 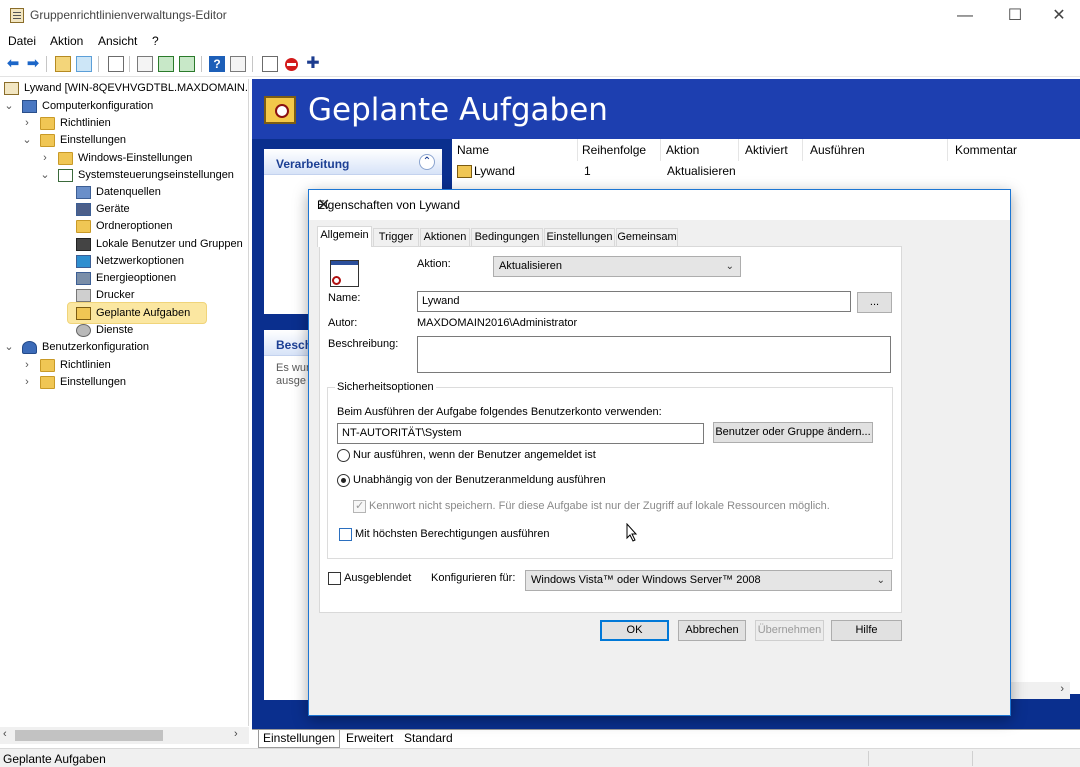 I want to click on tab-actions: Aktionen, so click(x=445, y=237).